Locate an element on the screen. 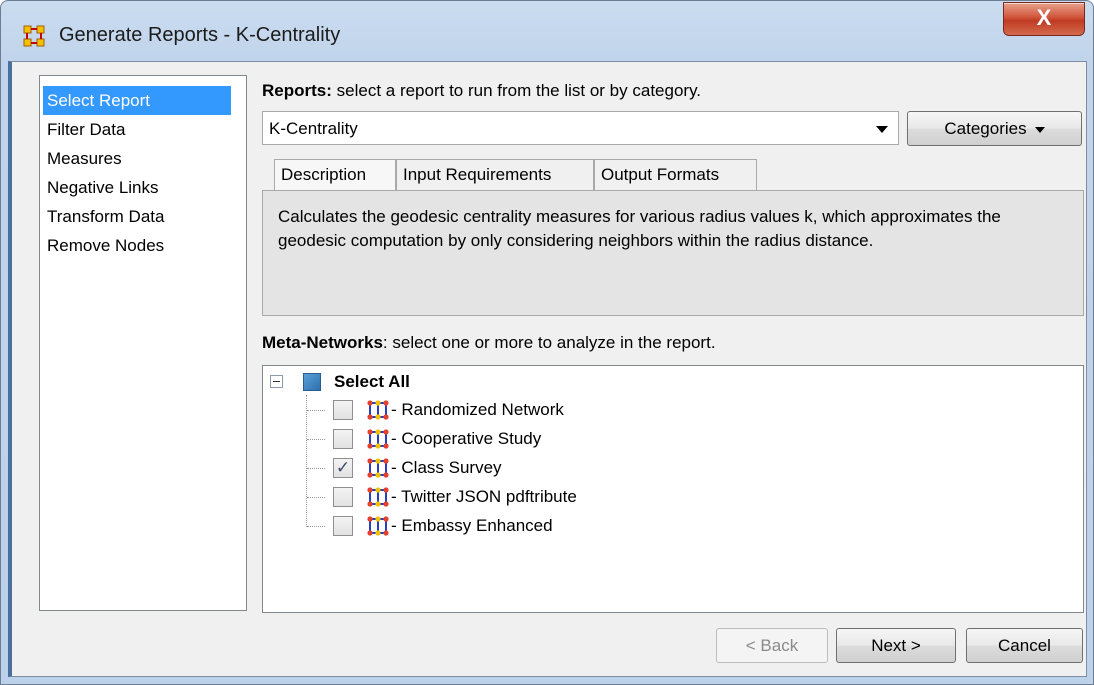 This screenshot has height=685, width=1094. tree-item-label: - Randomized Network is located at coordinates (477, 409).